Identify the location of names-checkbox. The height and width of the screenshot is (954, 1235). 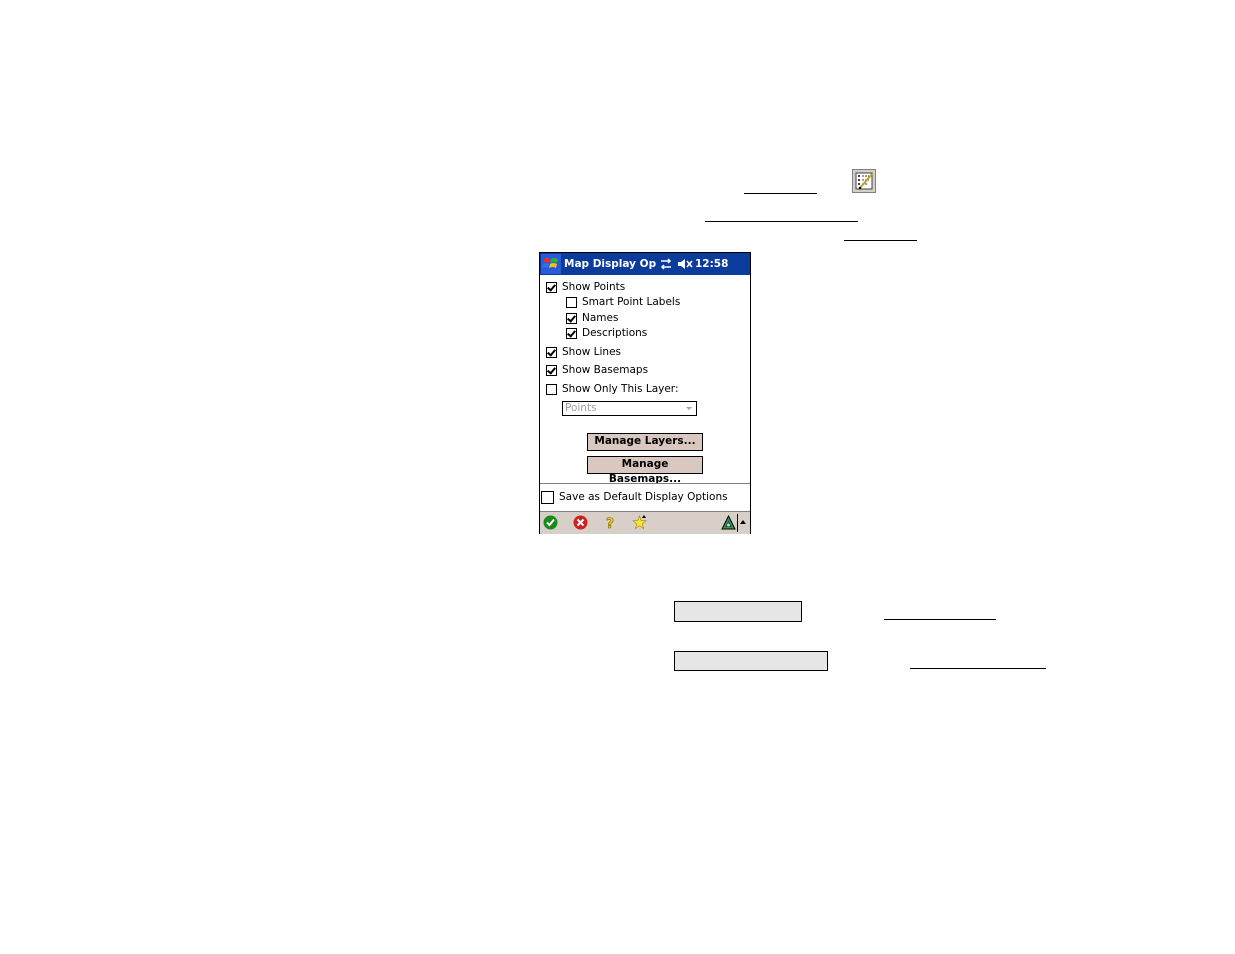
(571, 318).